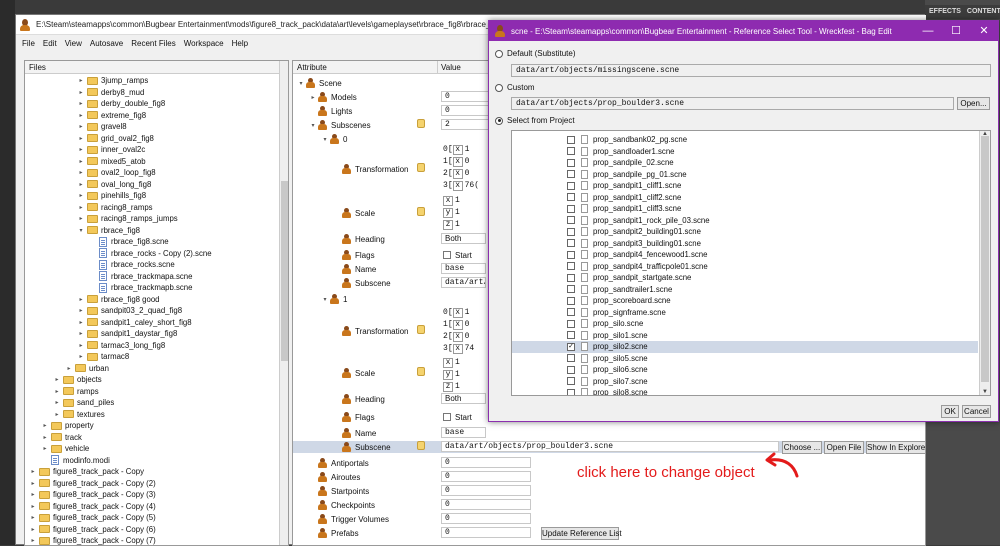 The height and width of the screenshot is (546, 1000). I want to click on tab-content: CONTENT, so click(983, 12).